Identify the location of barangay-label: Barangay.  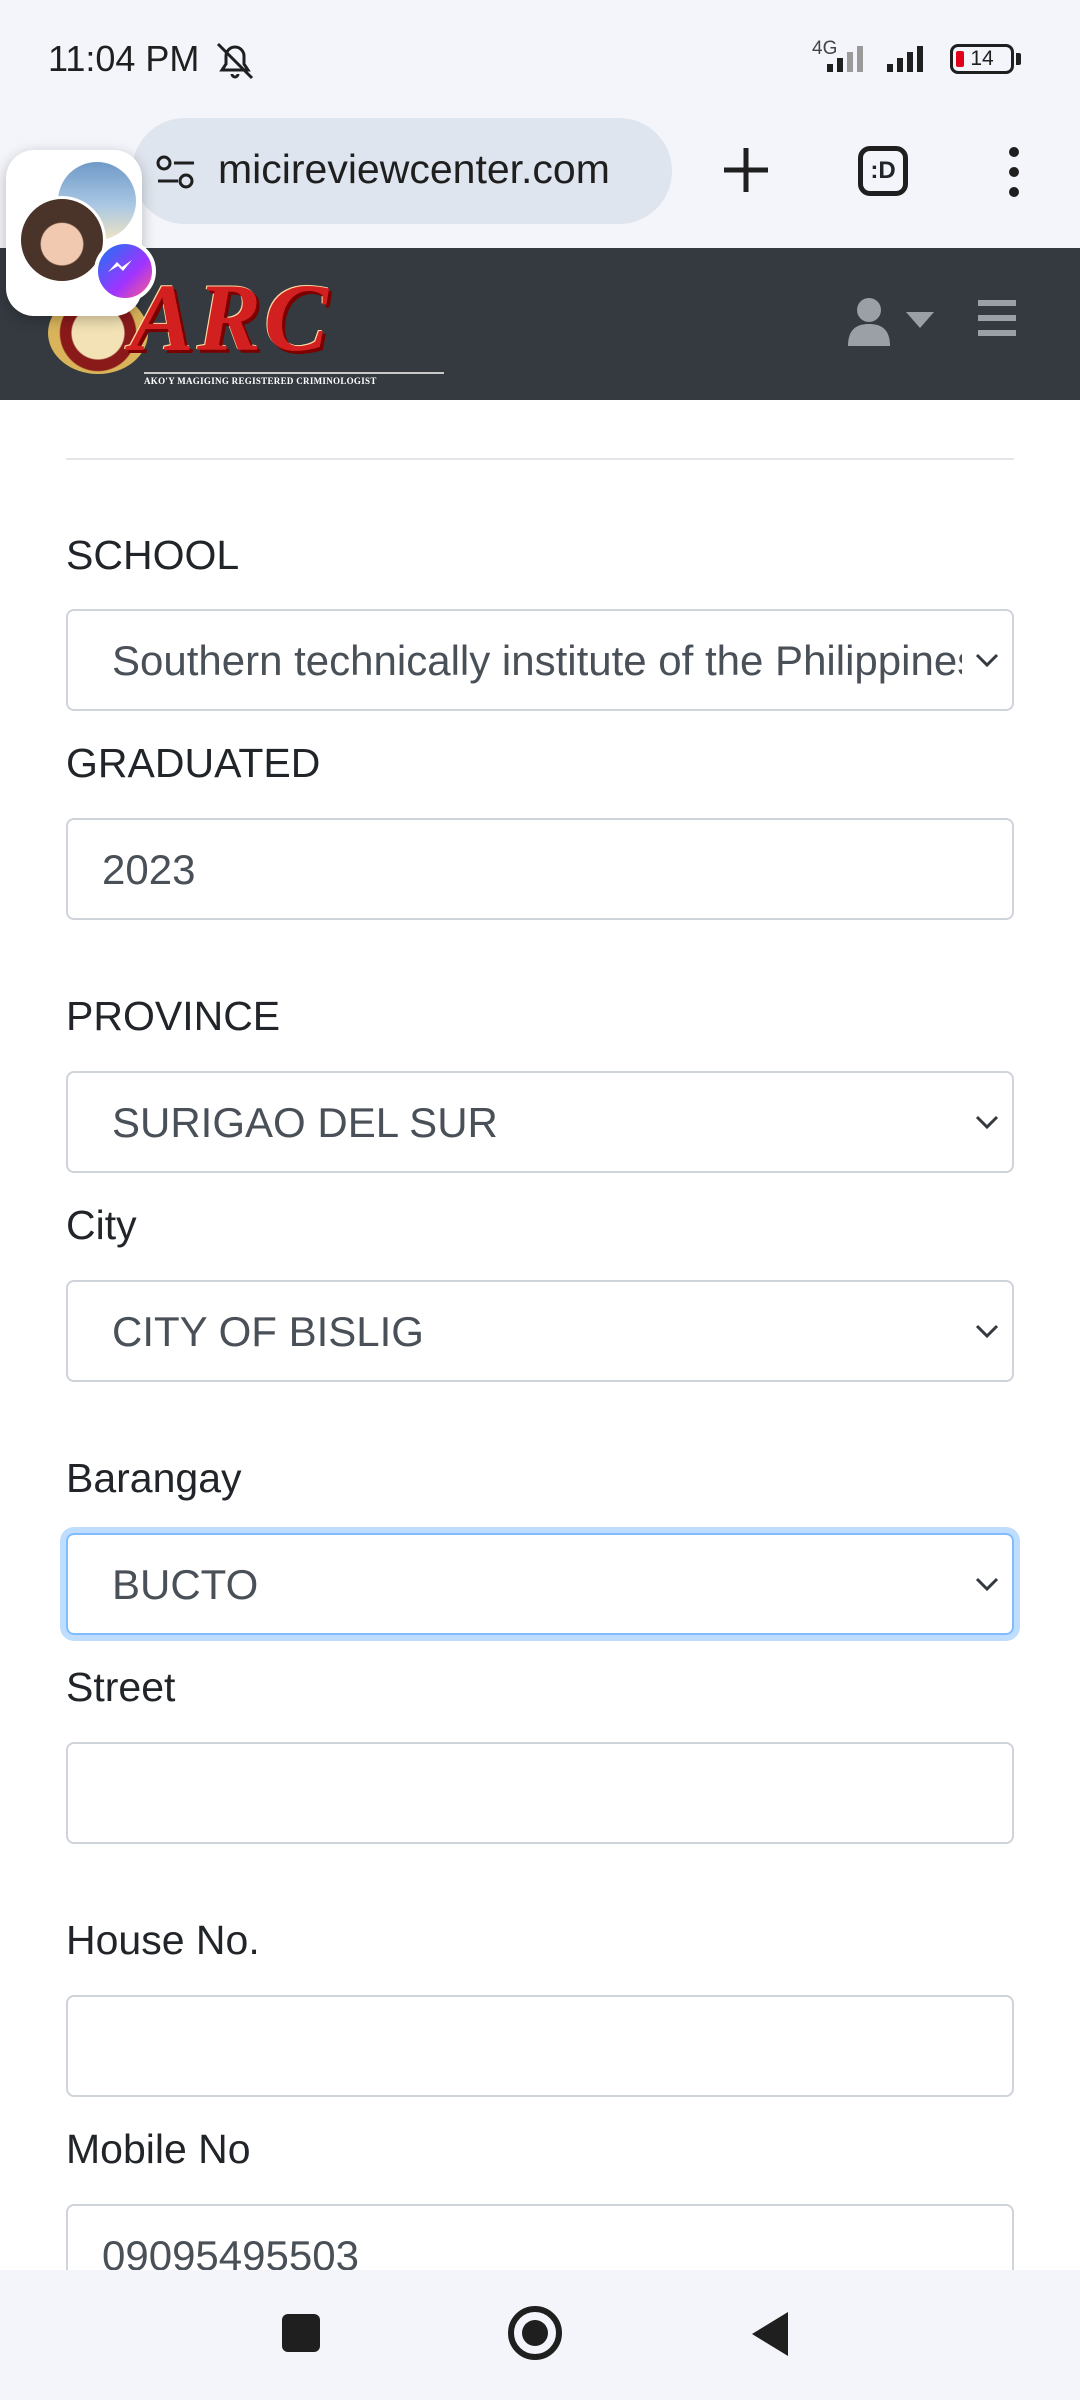
(154, 1478).